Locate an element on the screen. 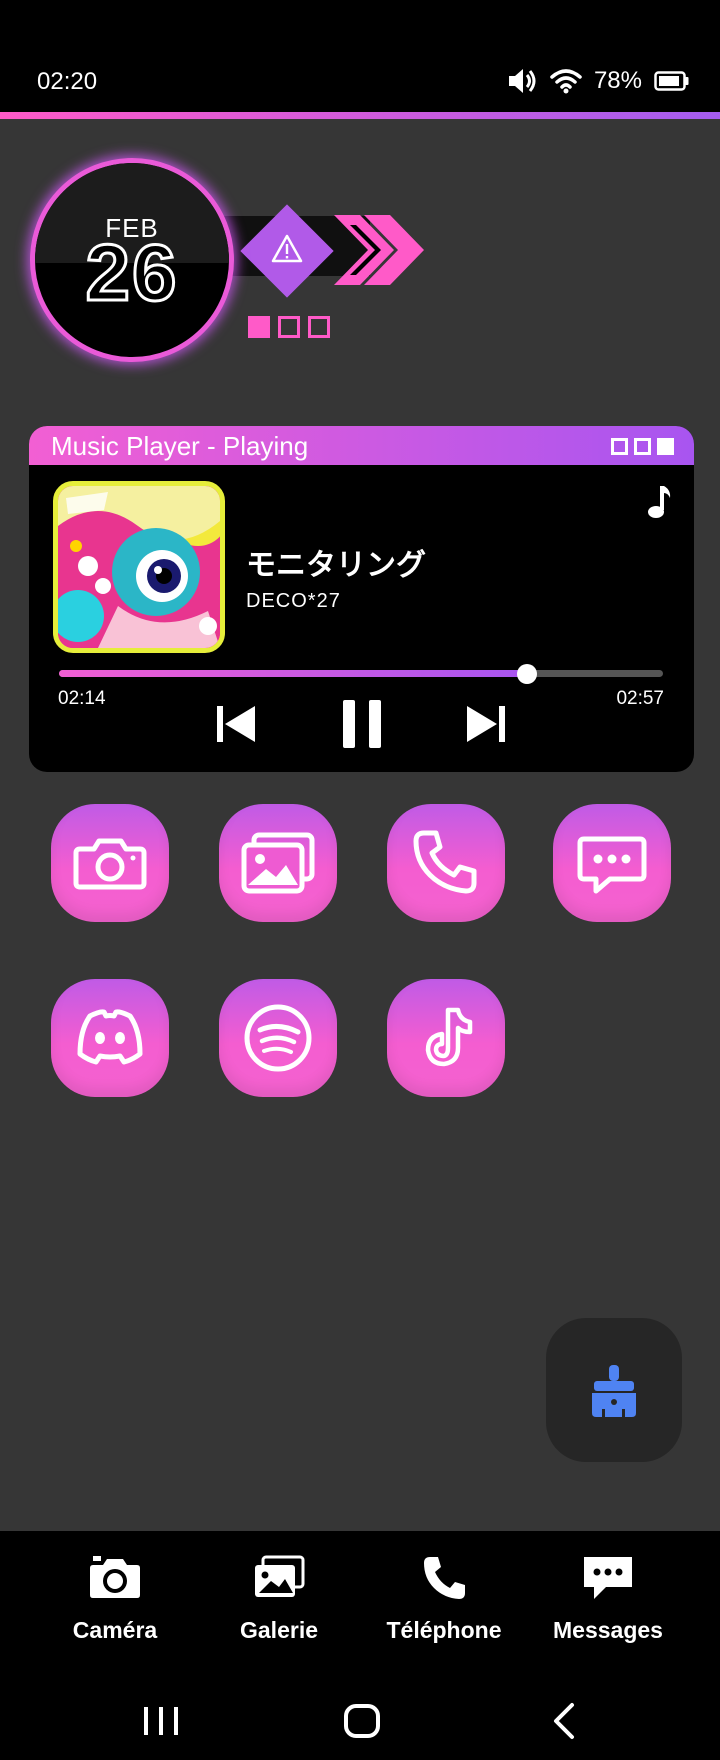 This screenshot has height=1760, width=720. spotify-icon is located at coordinates (278, 1038).